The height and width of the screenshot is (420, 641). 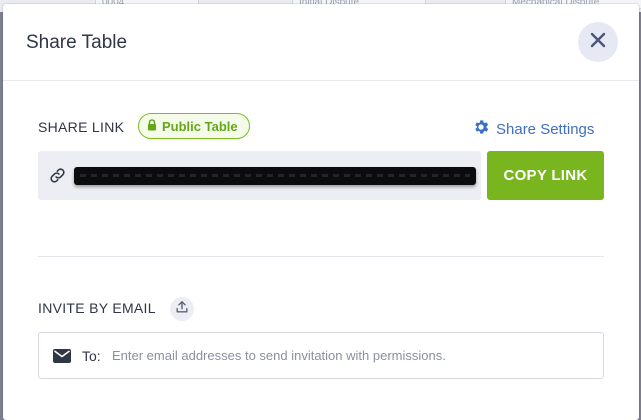 What do you see at coordinates (77, 42) in the screenshot?
I see `dialog-title: Share Table` at bounding box center [77, 42].